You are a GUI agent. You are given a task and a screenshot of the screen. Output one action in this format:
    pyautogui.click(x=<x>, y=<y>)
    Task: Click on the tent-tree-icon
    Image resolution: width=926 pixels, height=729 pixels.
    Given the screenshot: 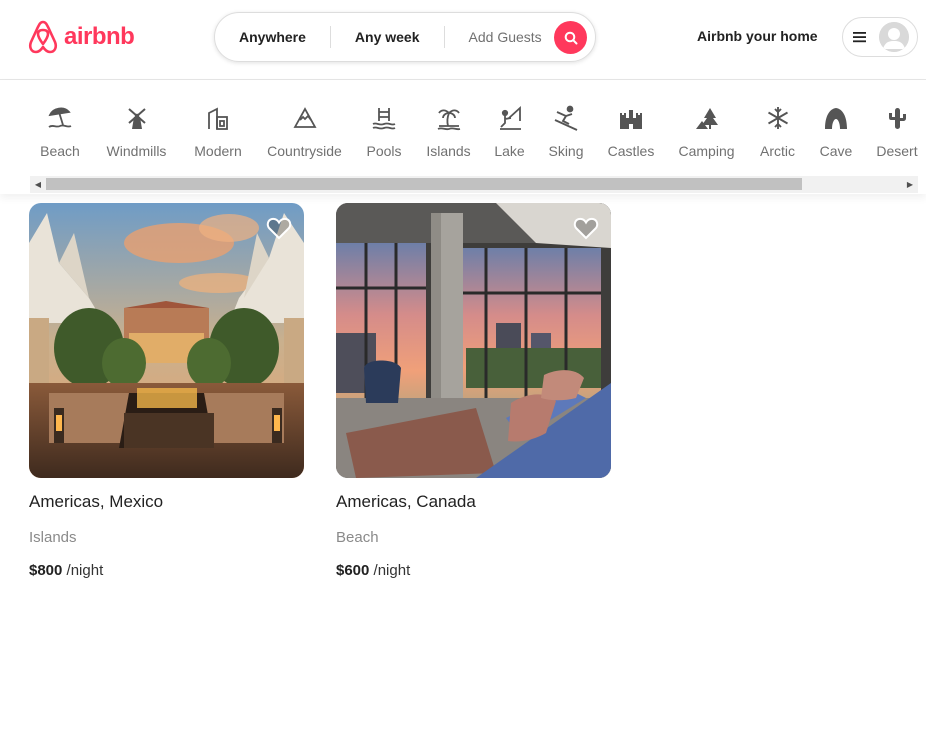 What is the action you would take?
    pyautogui.click(x=707, y=118)
    